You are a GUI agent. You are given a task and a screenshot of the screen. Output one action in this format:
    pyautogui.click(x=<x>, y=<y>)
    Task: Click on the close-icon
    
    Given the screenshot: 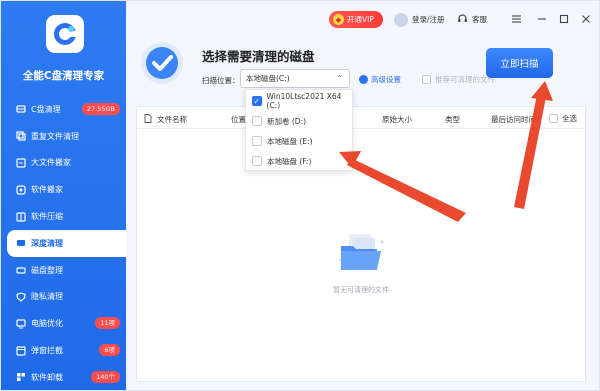 What is the action you would take?
    pyautogui.click(x=586, y=19)
    